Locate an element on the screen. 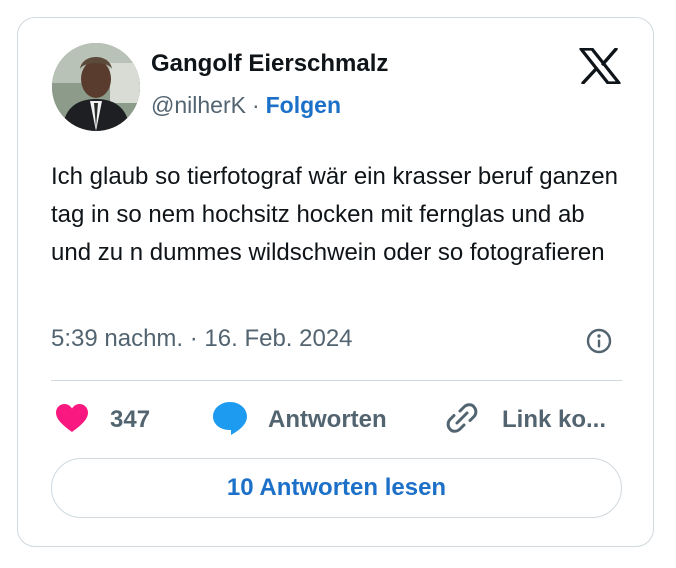 The width and height of the screenshot is (676, 568). author-name: Gangolf Eierschmalz is located at coordinates (269, 64).